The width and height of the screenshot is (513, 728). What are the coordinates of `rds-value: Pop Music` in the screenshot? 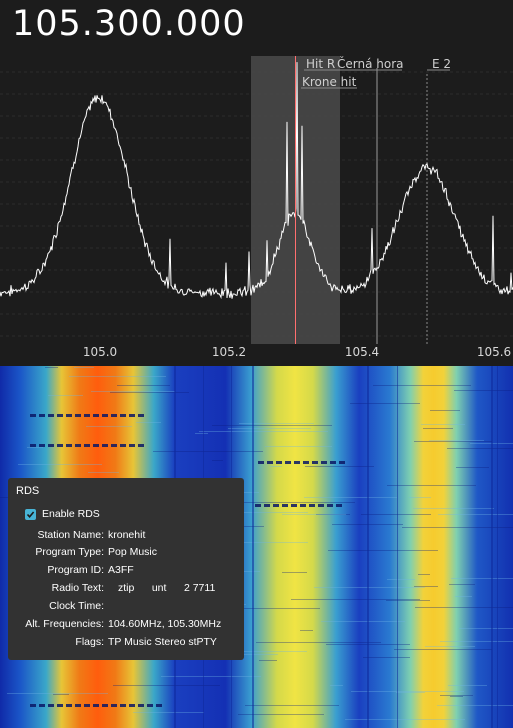 It's located at (133, 552).